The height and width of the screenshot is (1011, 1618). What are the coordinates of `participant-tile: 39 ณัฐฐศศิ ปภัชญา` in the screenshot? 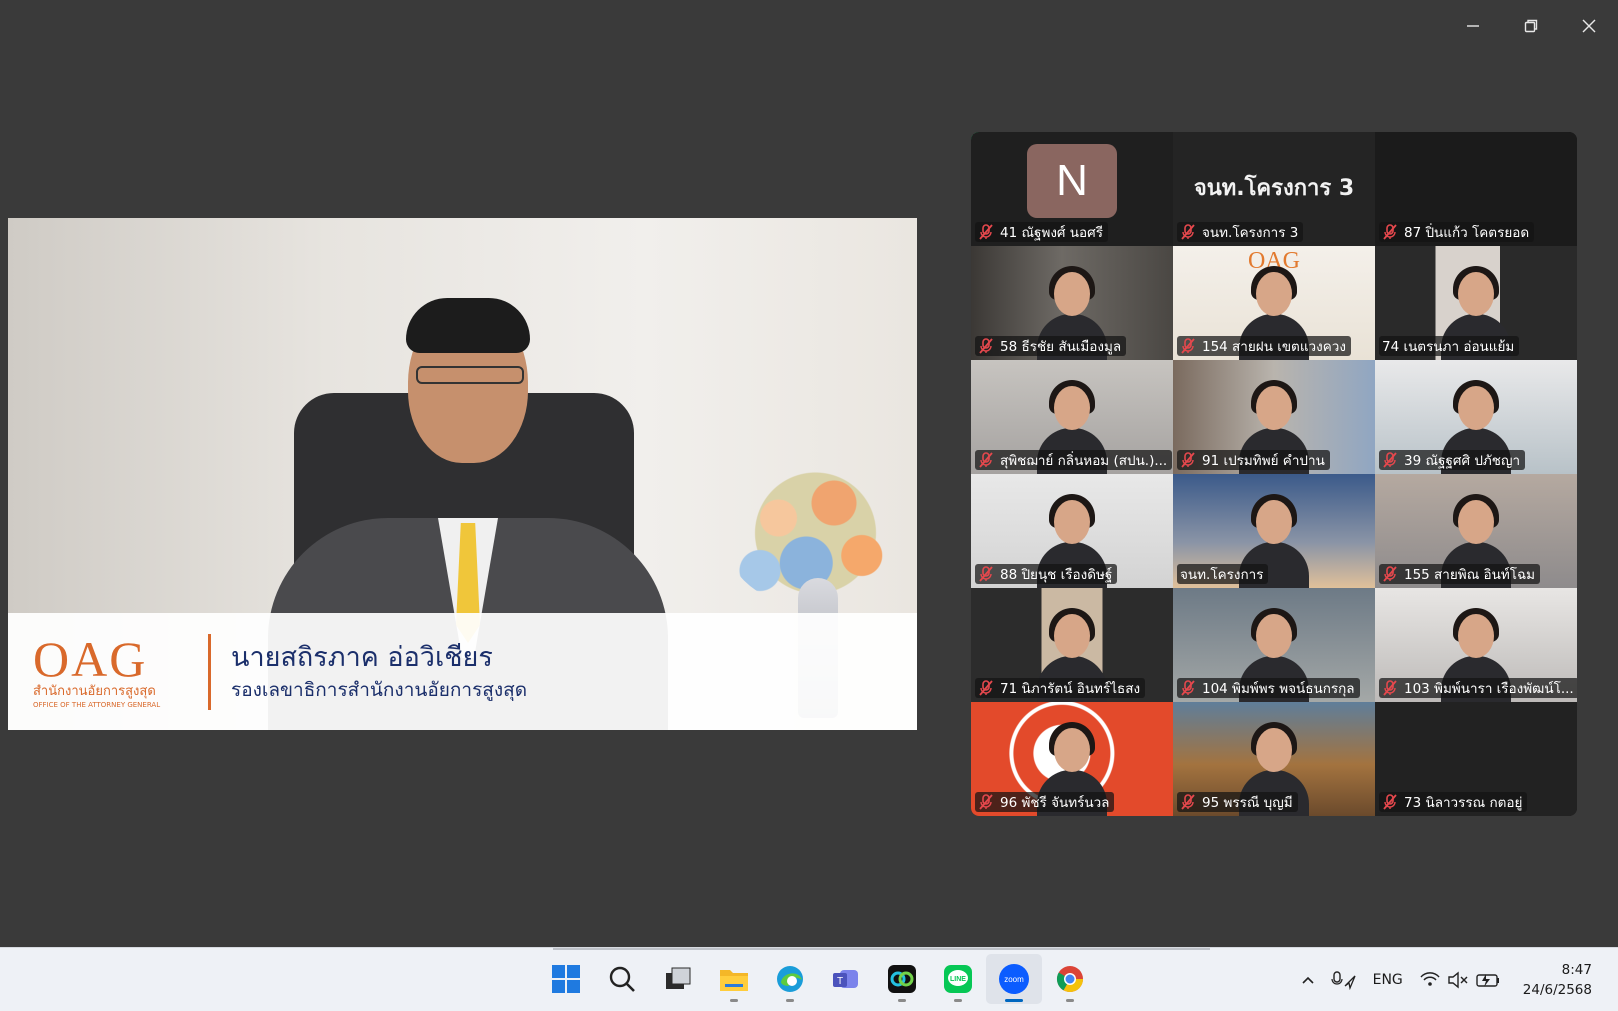 It's located at (1476, 417).